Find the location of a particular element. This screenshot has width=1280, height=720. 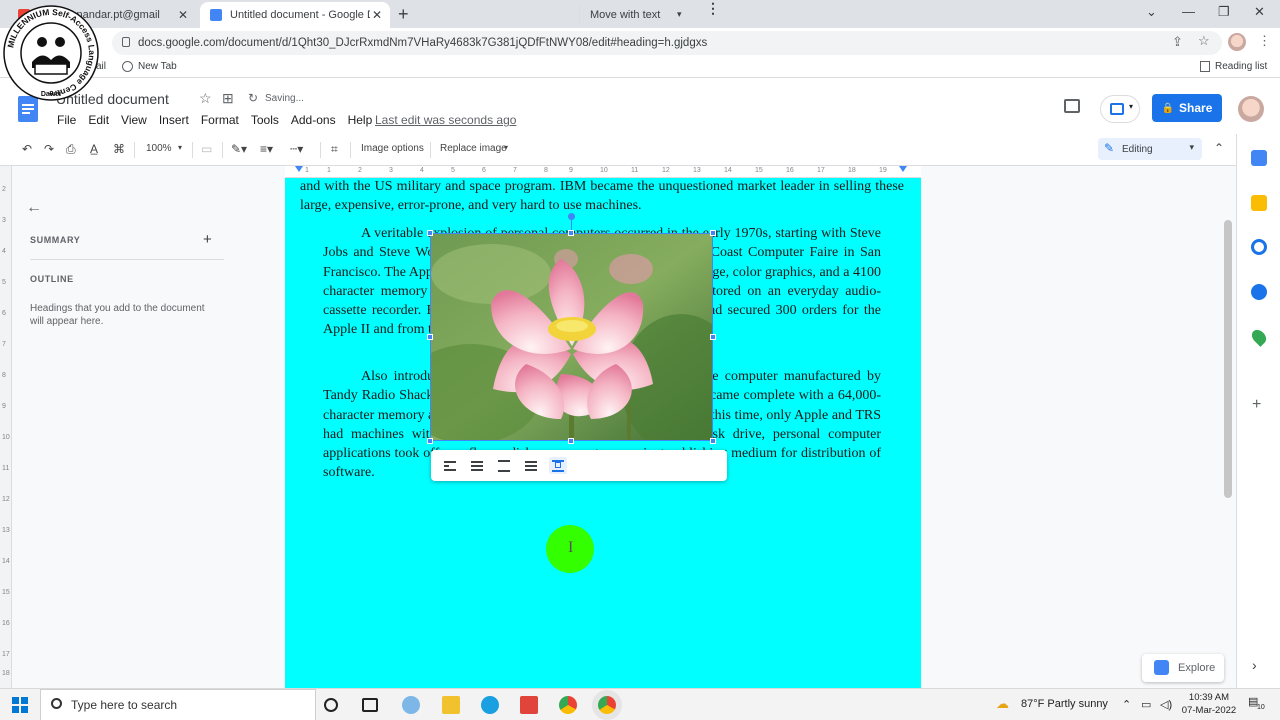

position-select: Move with text is located at coordinates (625, 15).